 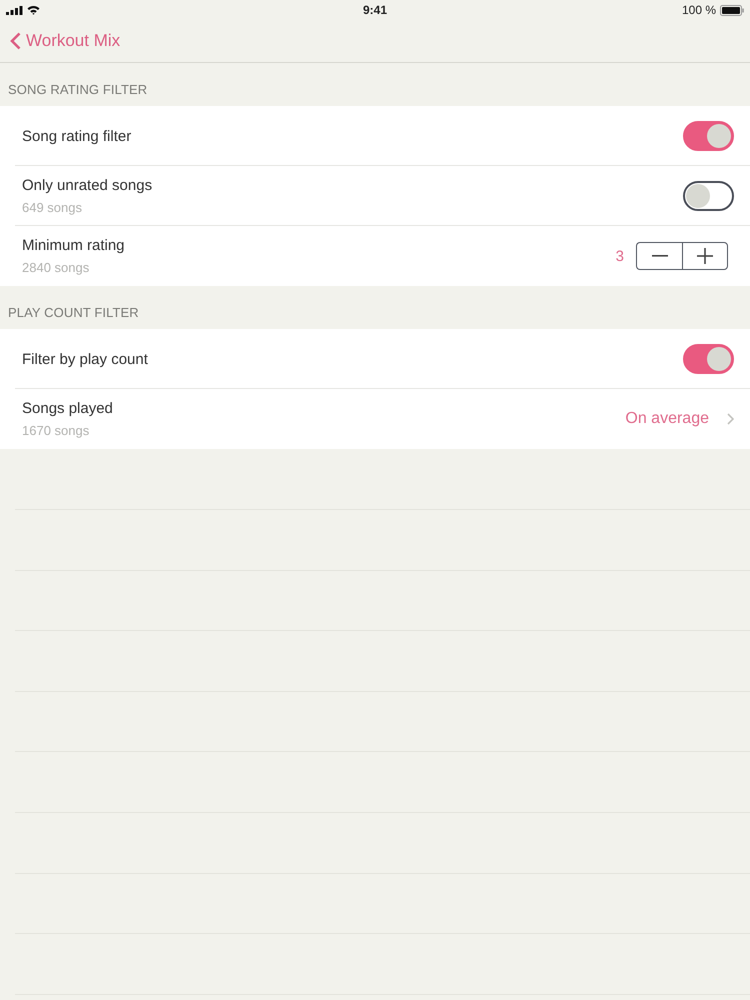 I want to click on battery-percentage: 100 %, so click(x=699, y=10).